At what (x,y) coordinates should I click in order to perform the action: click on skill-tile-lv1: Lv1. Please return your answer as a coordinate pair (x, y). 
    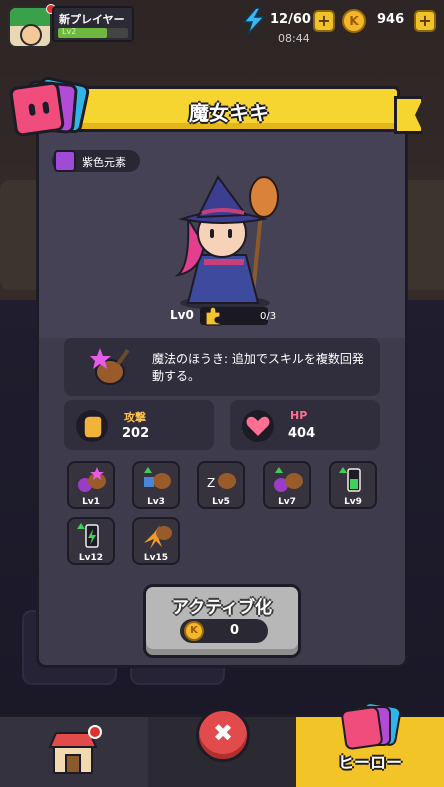
    Looking at the image, I should click on (91, 485).